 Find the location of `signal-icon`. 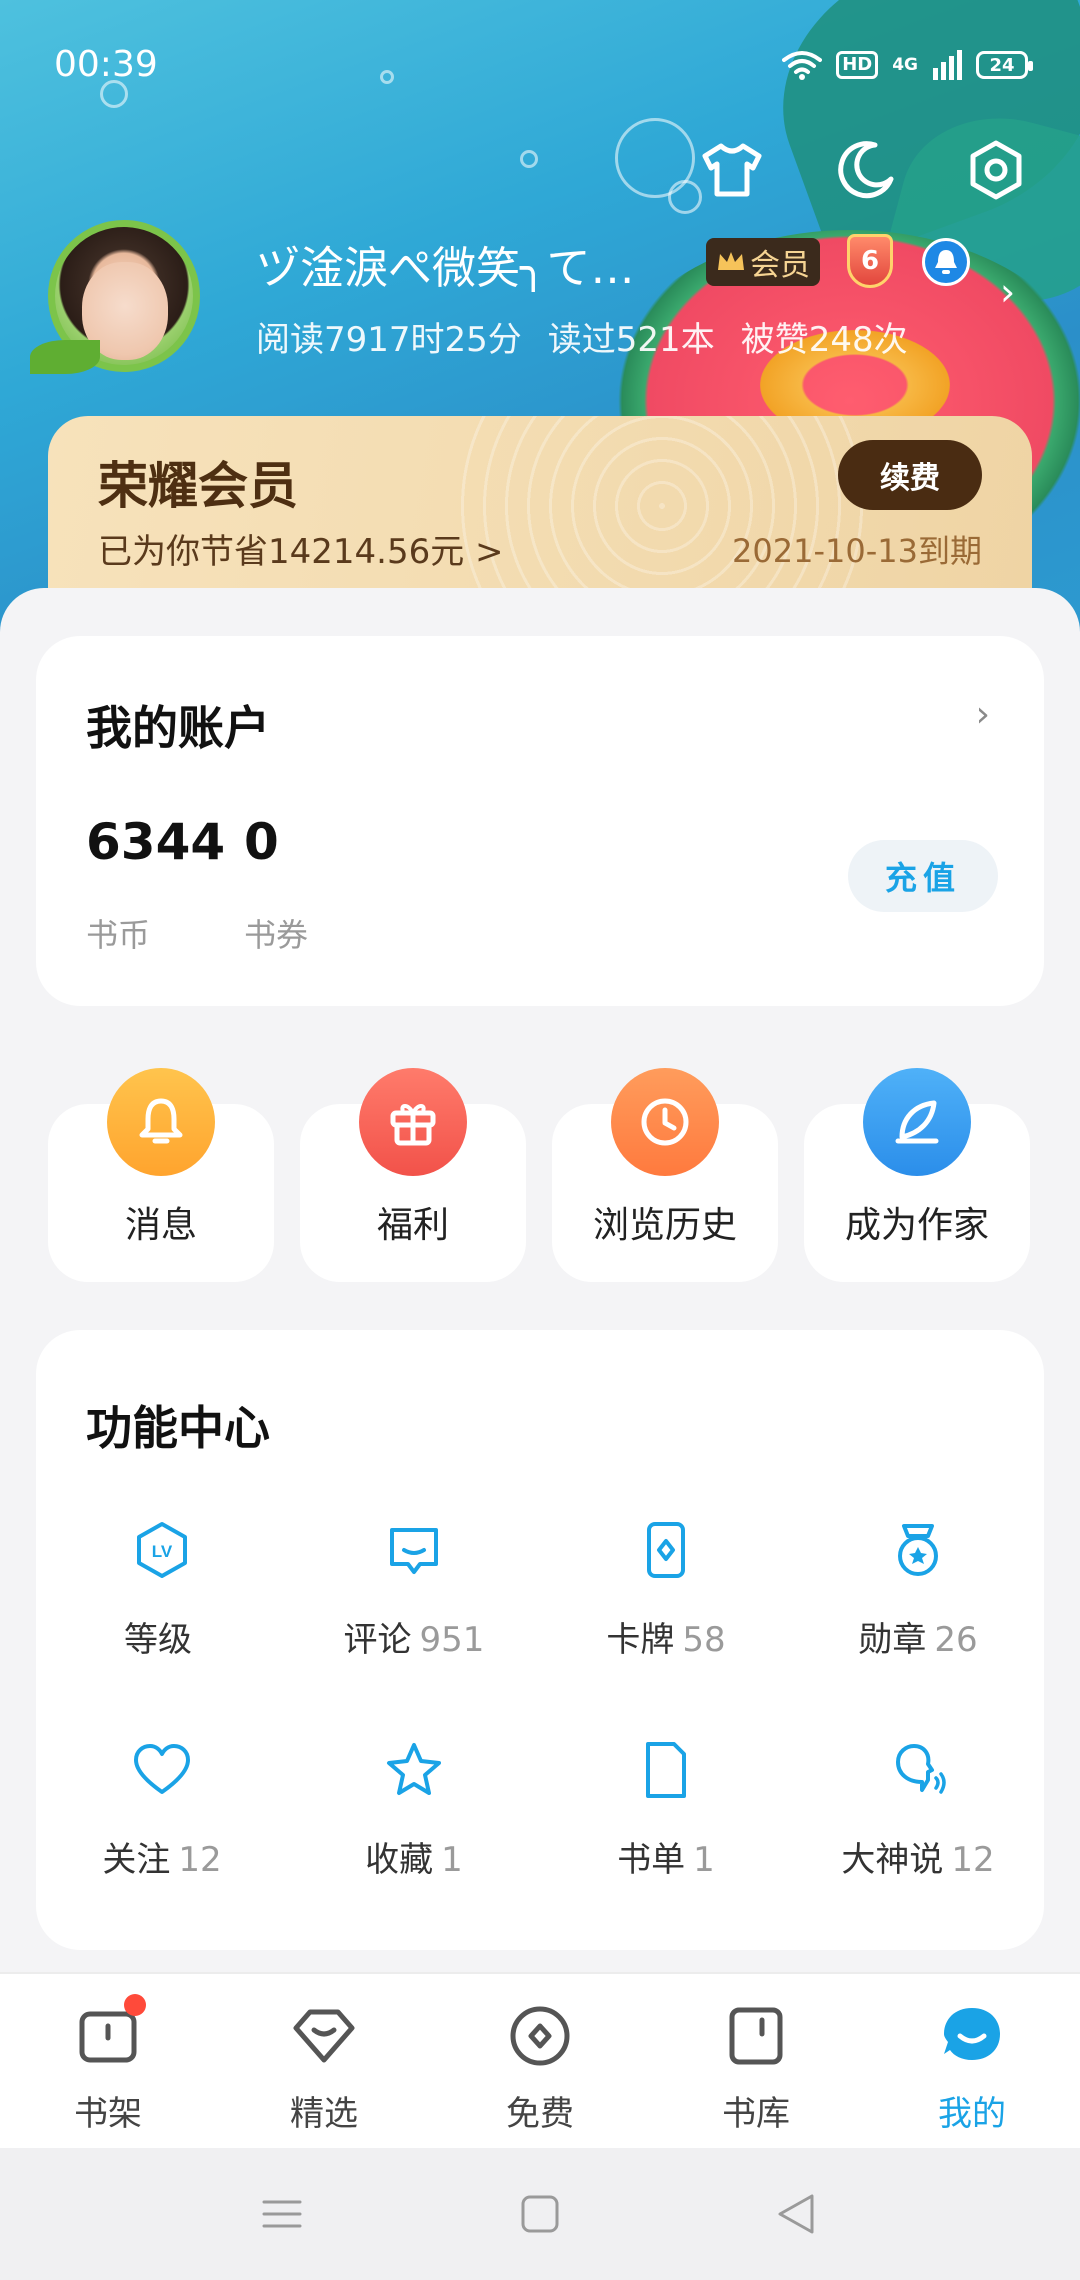

signal-icon is located at coordinates (947, 65).